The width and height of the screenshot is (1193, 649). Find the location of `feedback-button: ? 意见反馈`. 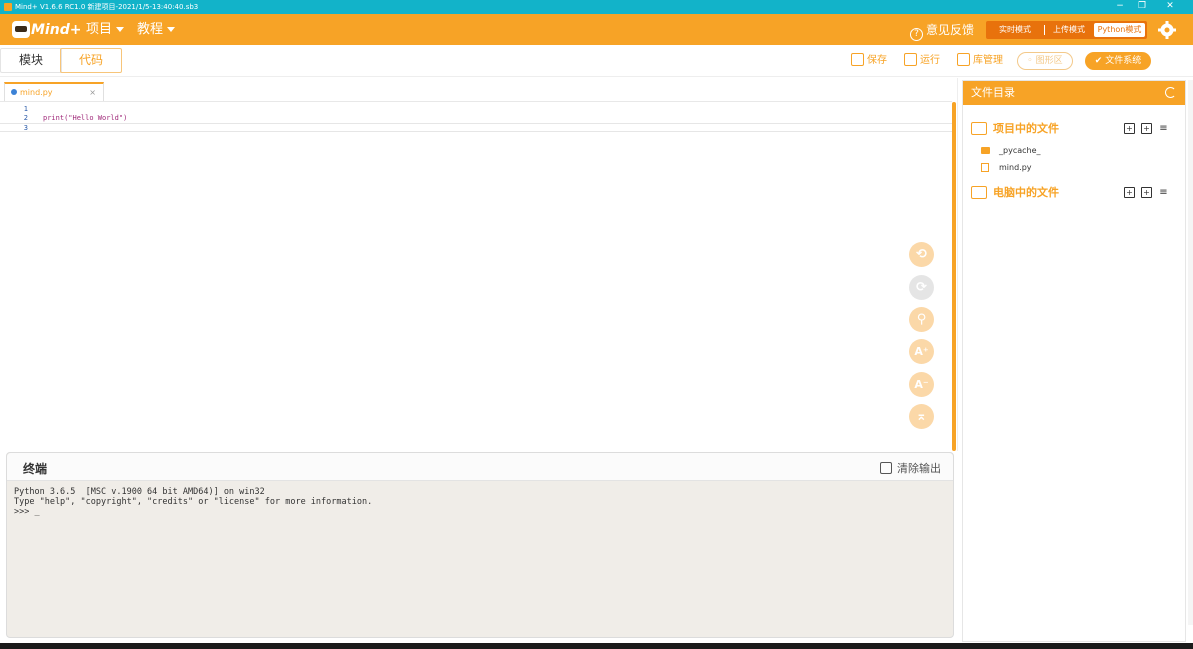

feedback-button: ? 意见反馈 is located at coordinates (942, 31).